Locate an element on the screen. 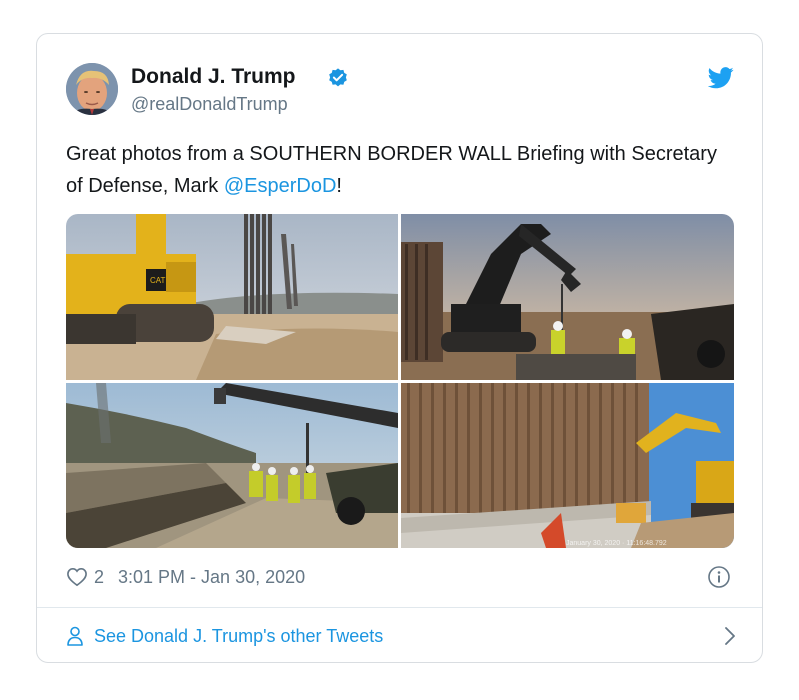 This screenshot has height=700, width=799. tweet-meta: 2 3:01 PM - Jan 30, 2020 is located at coordinates (185, 577).